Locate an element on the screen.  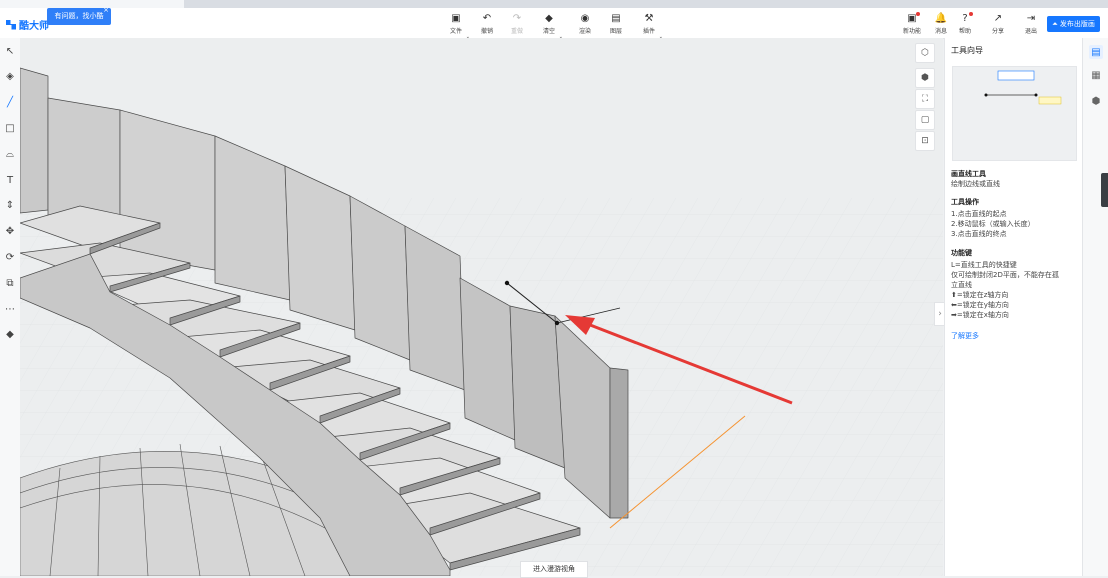
perspective-icon: ⬢ is located at coordinates (925, 78).